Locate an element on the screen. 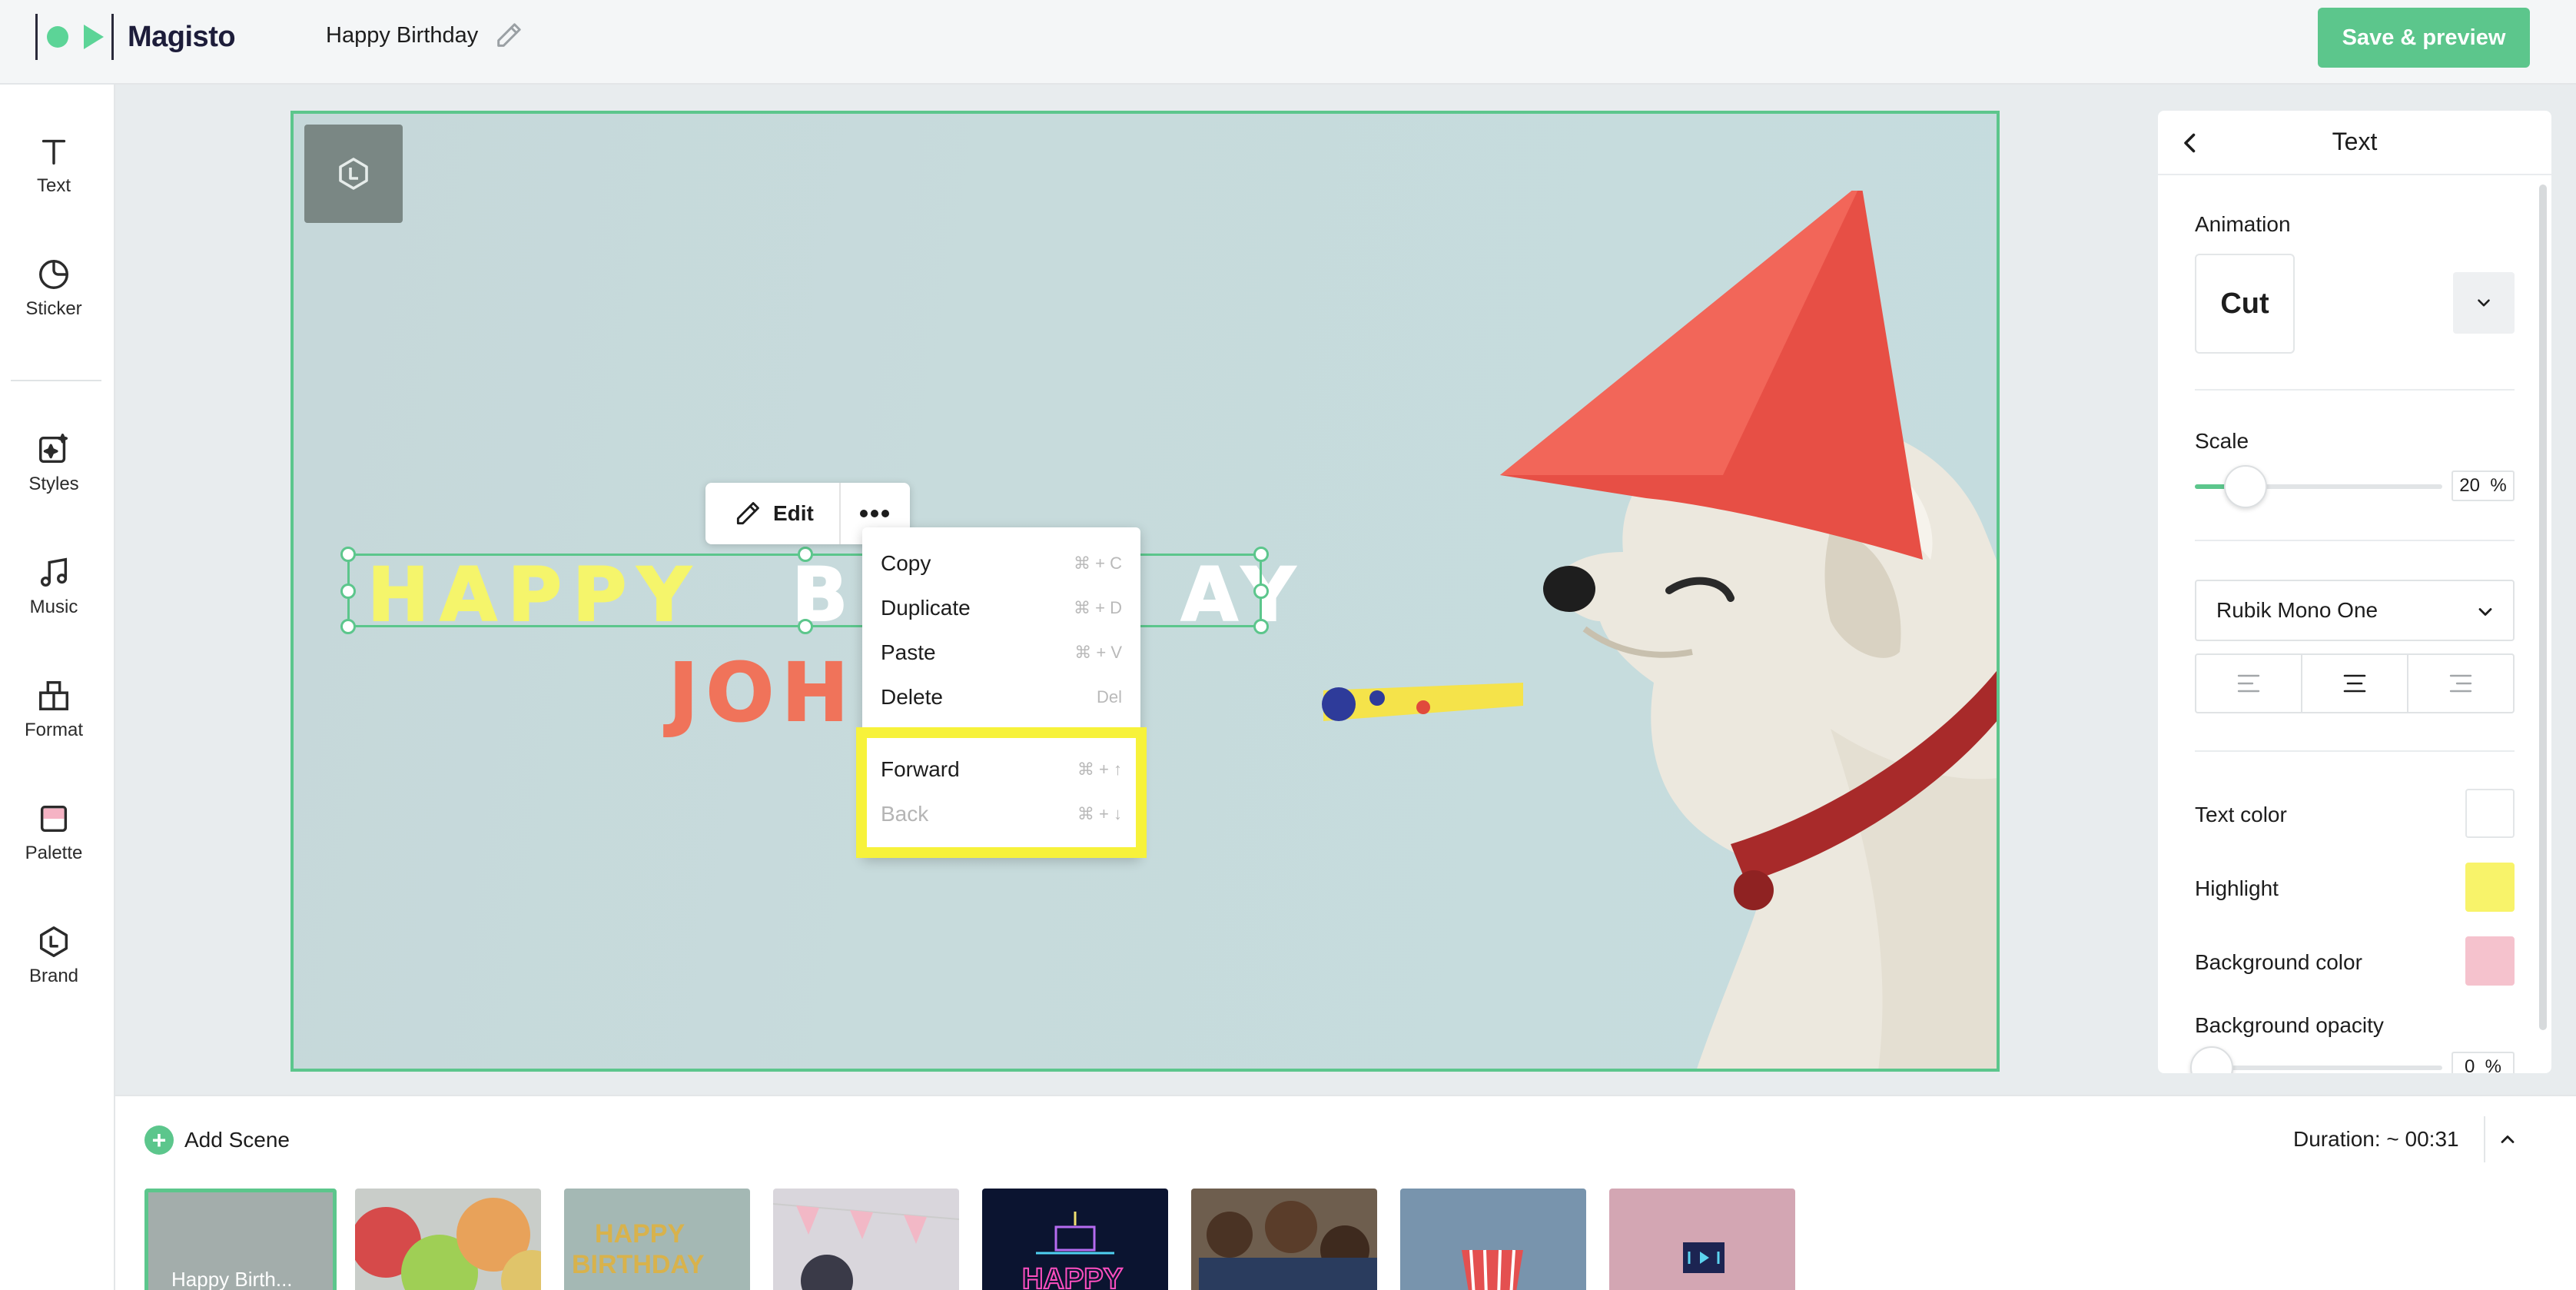  menu-item-paste: Paste ⌘ + V is located at coordinates (1001, 652).